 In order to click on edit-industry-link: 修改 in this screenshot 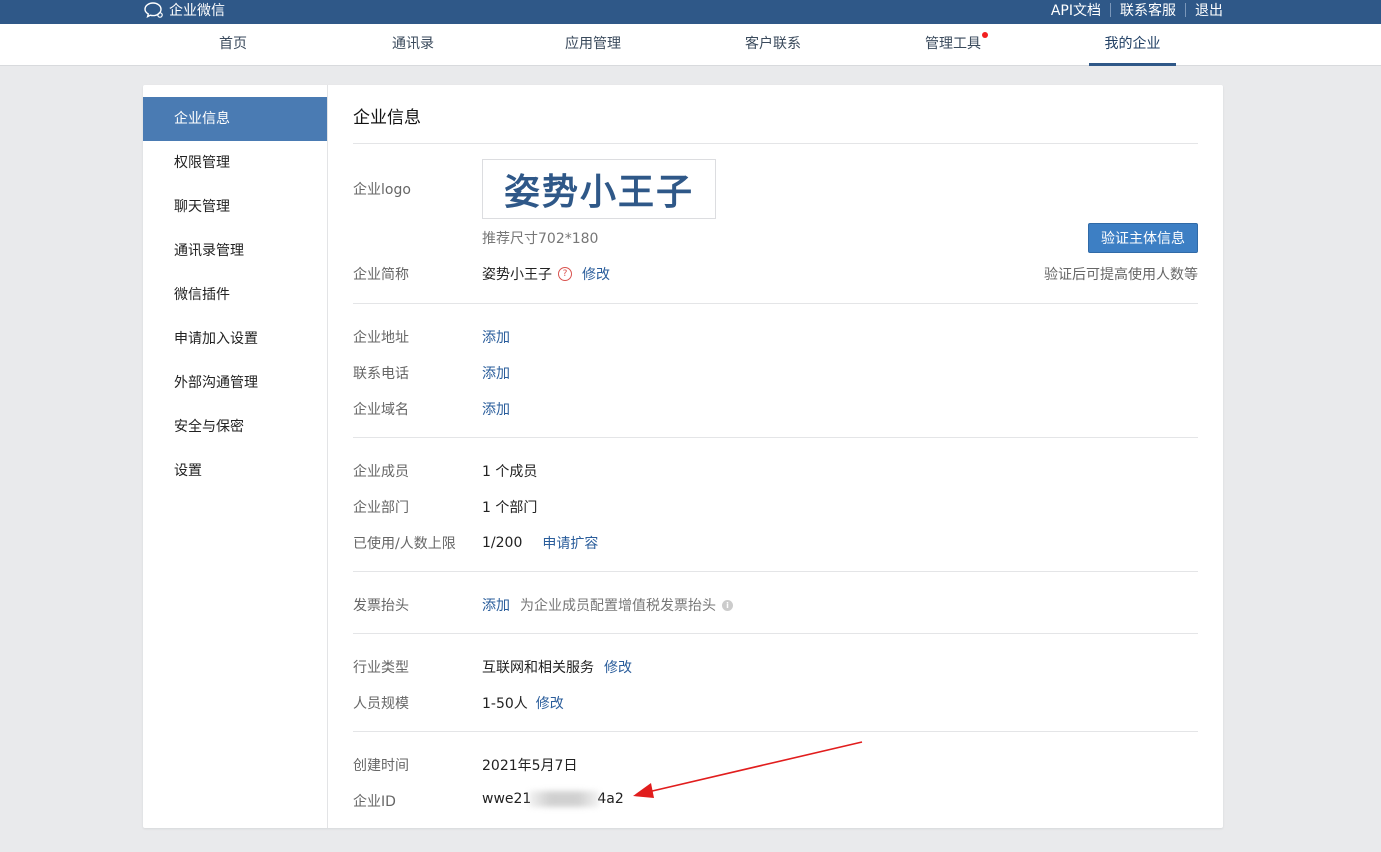, I will do `click(618, 667)`.